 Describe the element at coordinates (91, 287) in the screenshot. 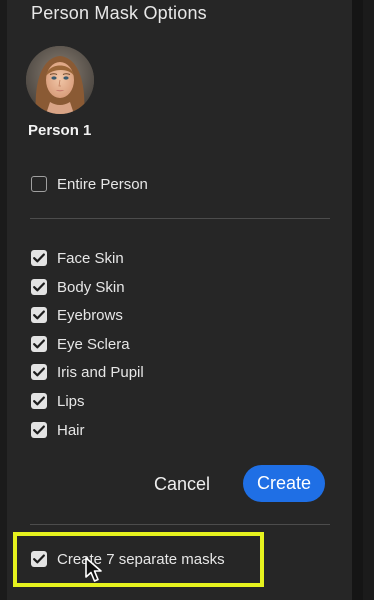

I see `body-skin-label: Body Skin` at that location.